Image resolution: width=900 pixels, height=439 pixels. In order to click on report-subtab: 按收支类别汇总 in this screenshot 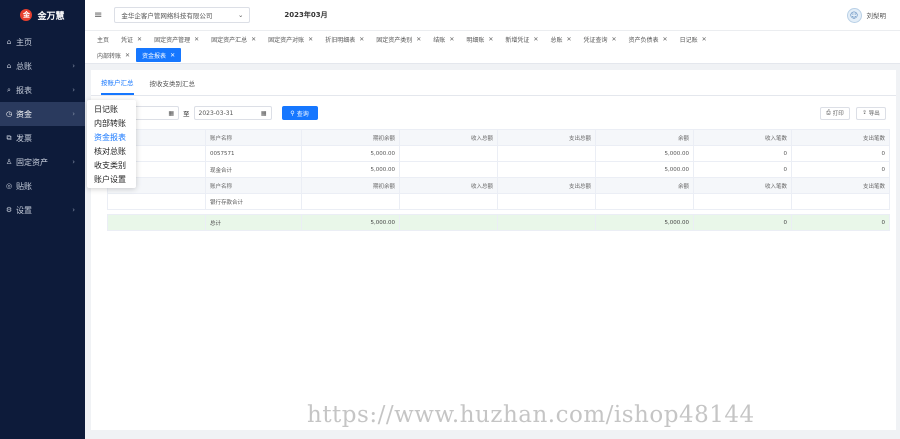, I will do `click(173, 82)`.